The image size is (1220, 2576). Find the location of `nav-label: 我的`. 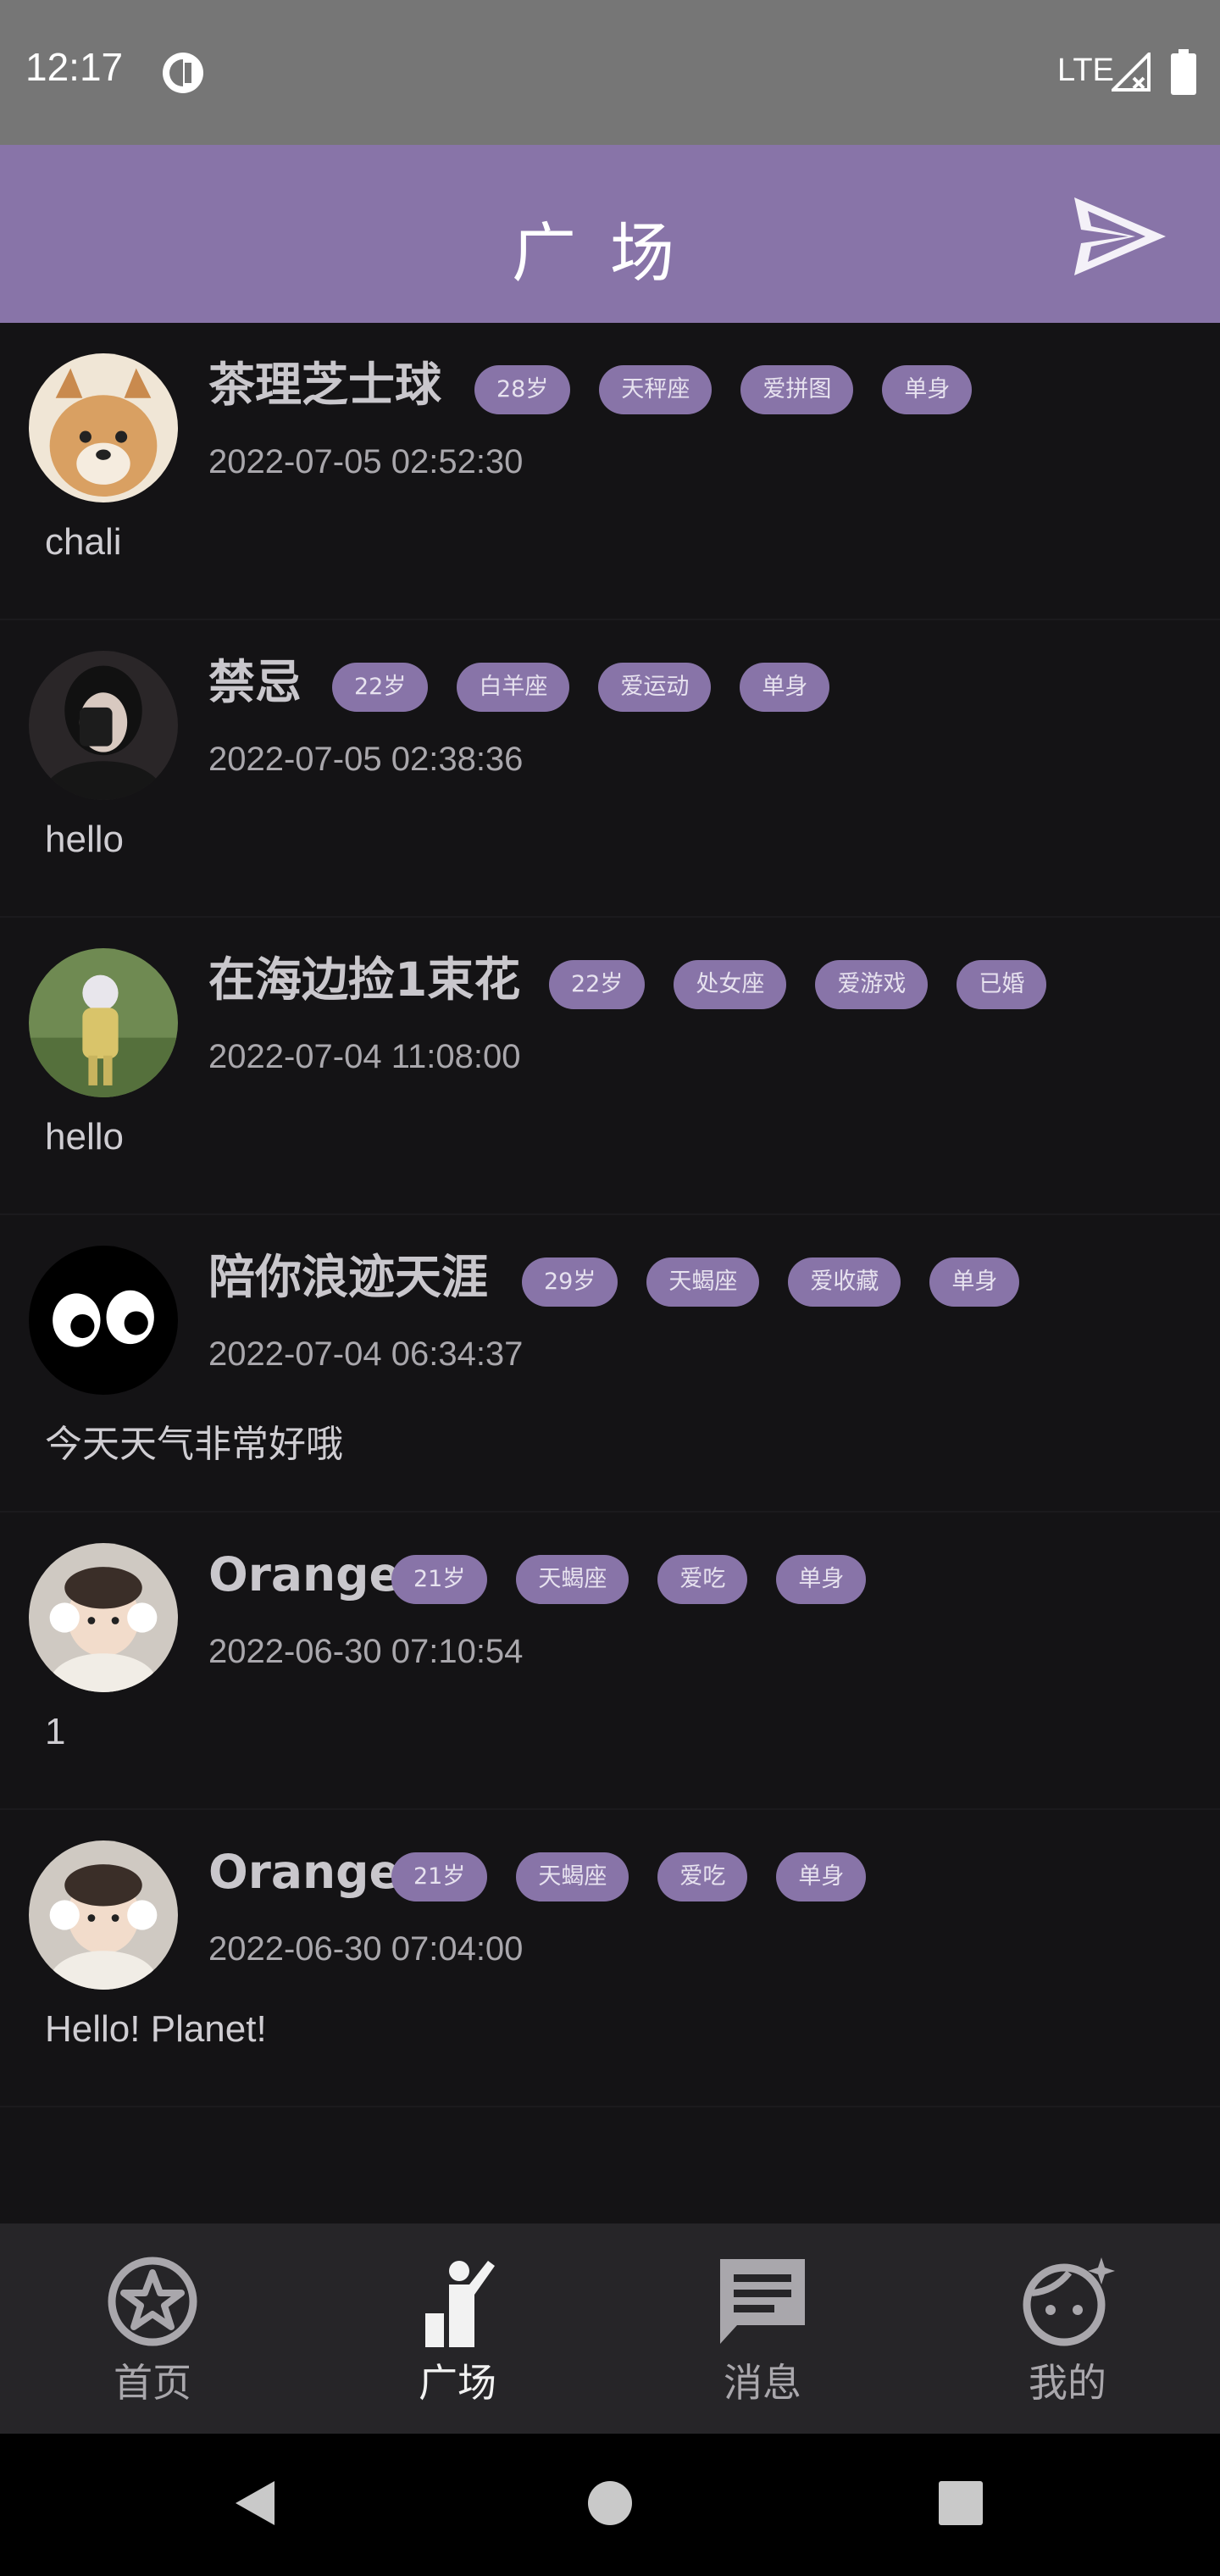

nav-label: 我的 is located at coordinates (1067, 2383).